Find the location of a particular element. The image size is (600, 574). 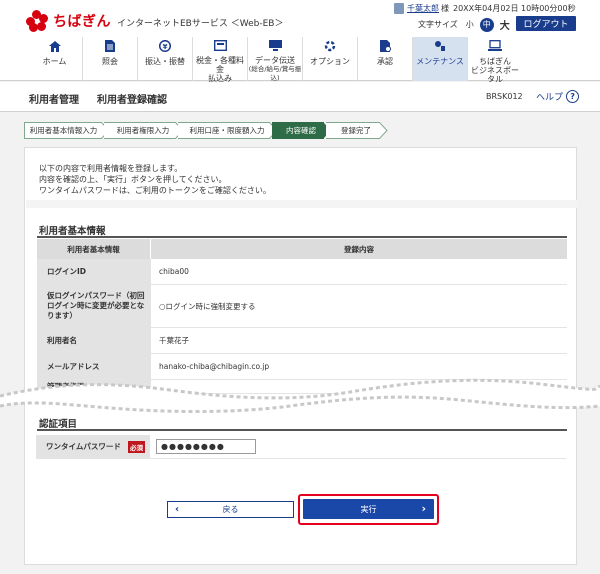

nav-option: オプション is located at coordinates (329, 59).